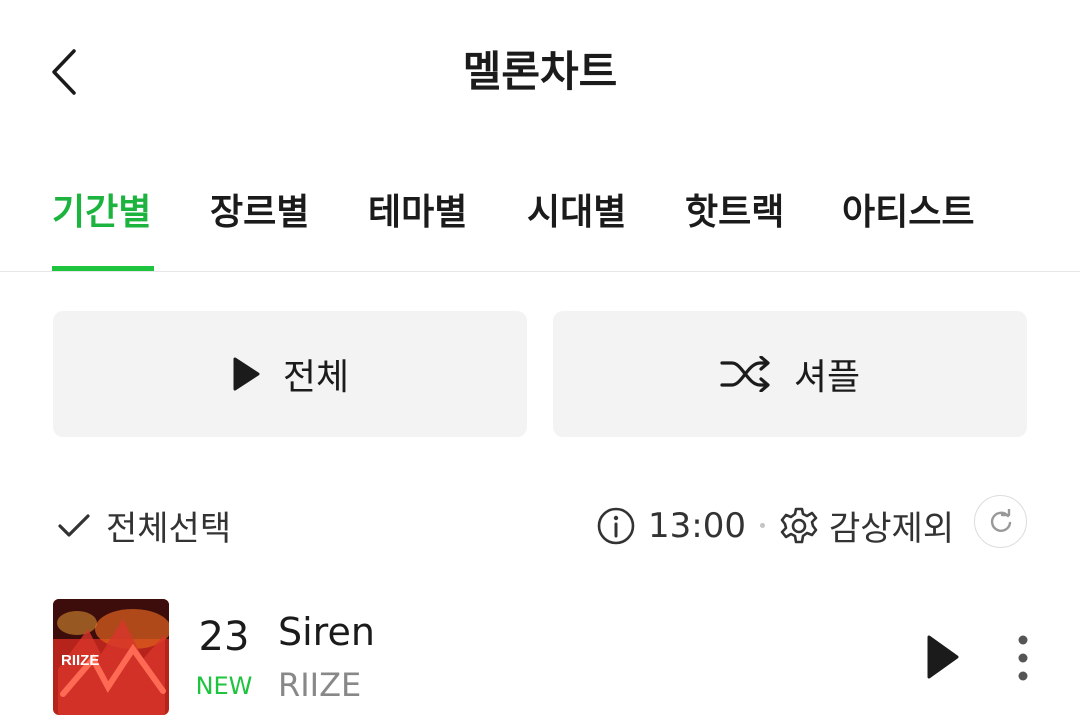 The height and width of the screenshot is (726, 1080). Describe the element at coordinates (259, 209) in the screenshot. I see `tab-genre: 장르별` at that location.